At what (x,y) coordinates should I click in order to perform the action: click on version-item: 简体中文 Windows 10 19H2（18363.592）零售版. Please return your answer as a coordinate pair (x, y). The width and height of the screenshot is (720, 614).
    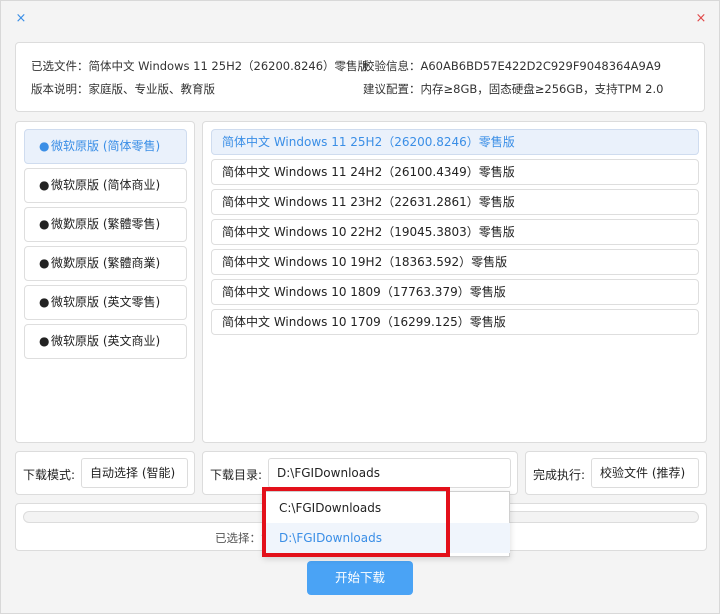
    Looking at the image, I should click on (455, 262).